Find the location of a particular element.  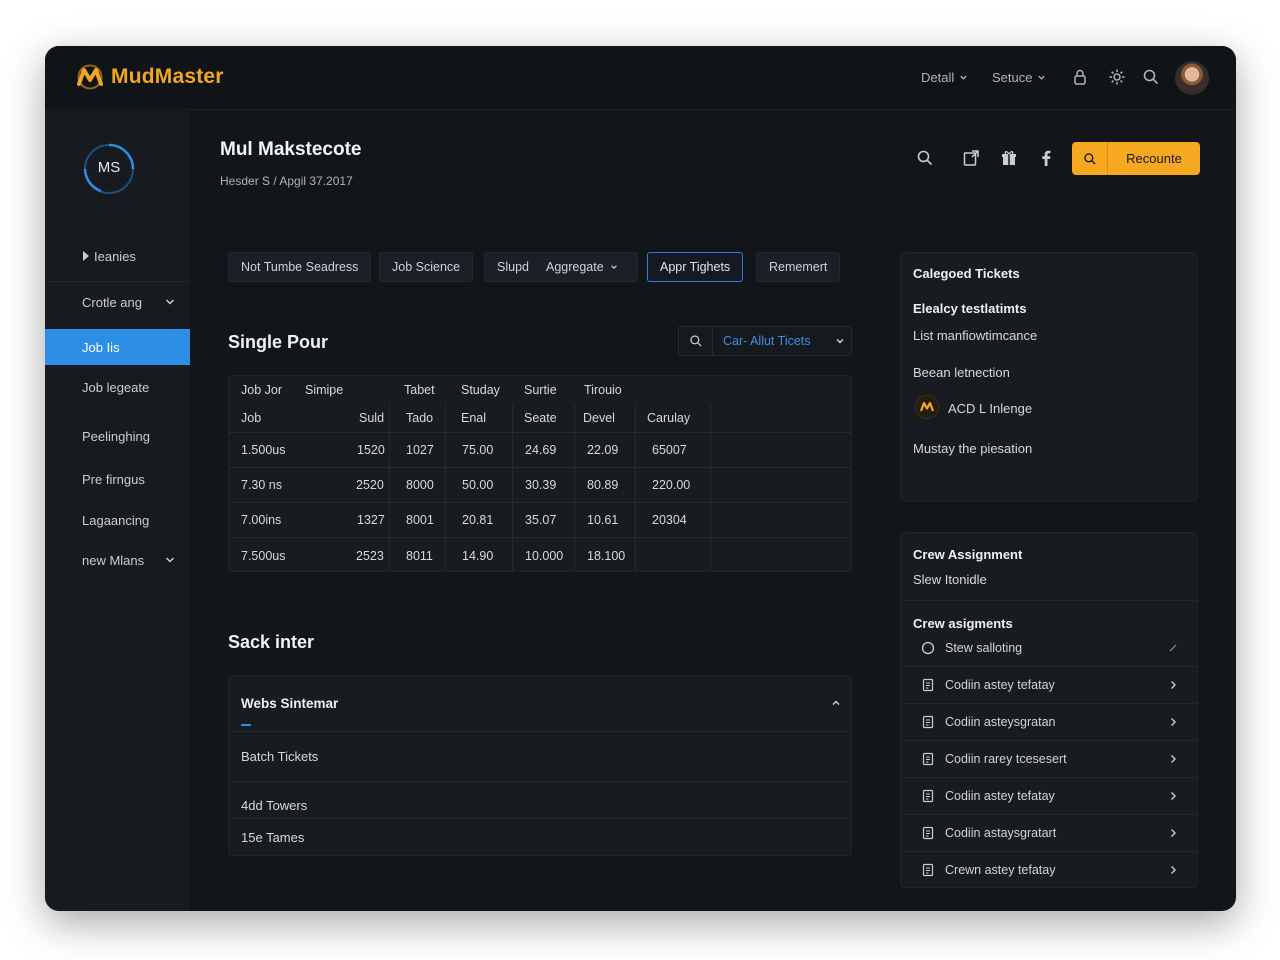

crew-list-item: Crewn astey tefatay is located at coordinates (1049, 869).